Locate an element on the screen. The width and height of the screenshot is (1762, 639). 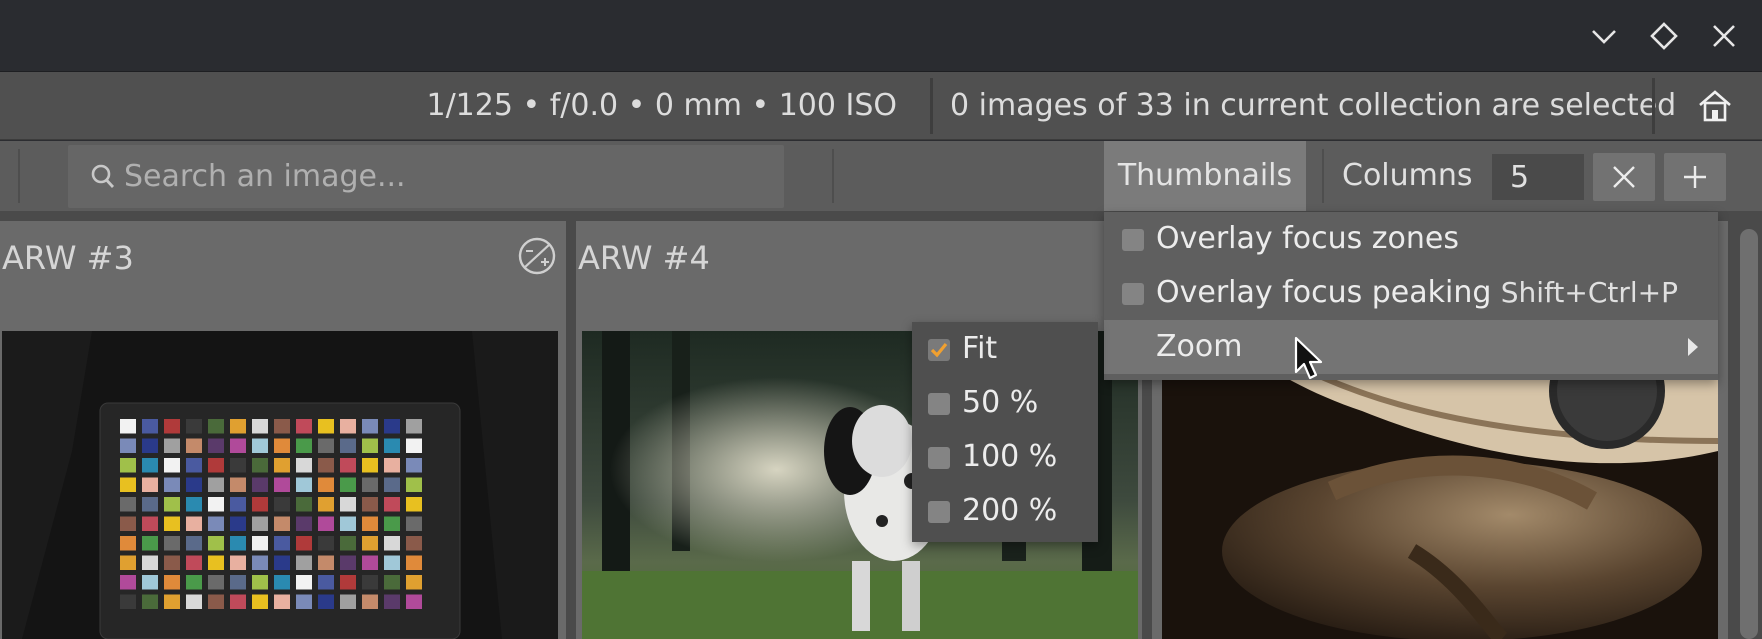
scrollbar-thumb is located at coordinates (1749, 434).